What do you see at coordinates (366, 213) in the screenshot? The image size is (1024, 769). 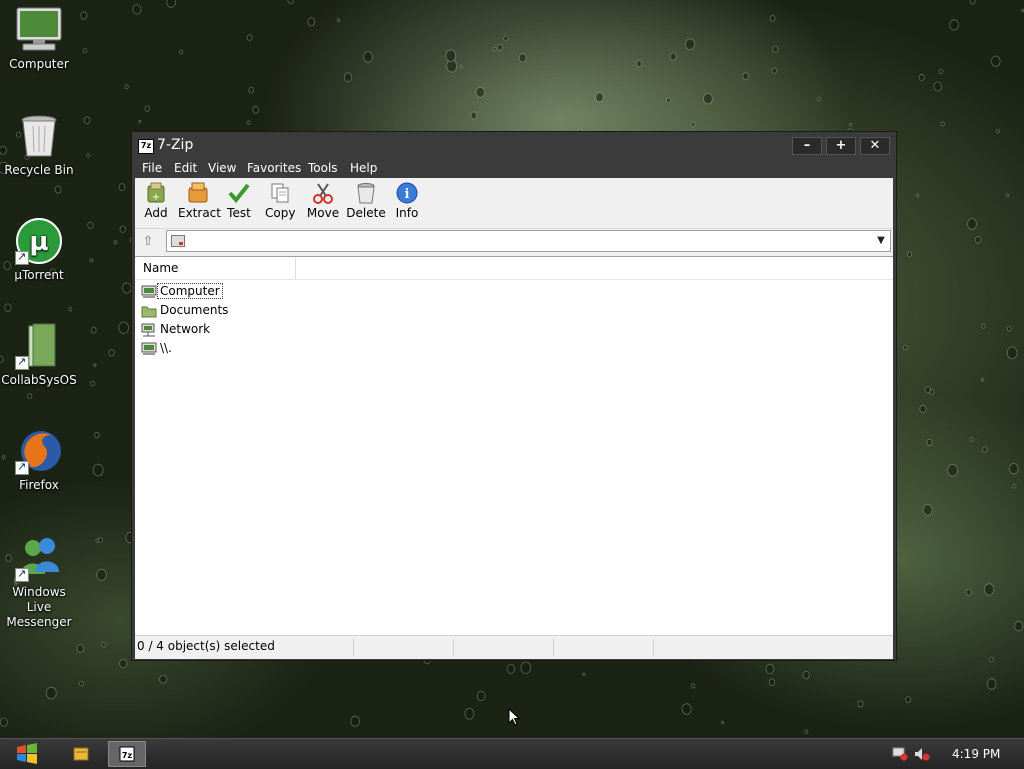 I see `delete-label: Delete` at bounding box center [366, 213].